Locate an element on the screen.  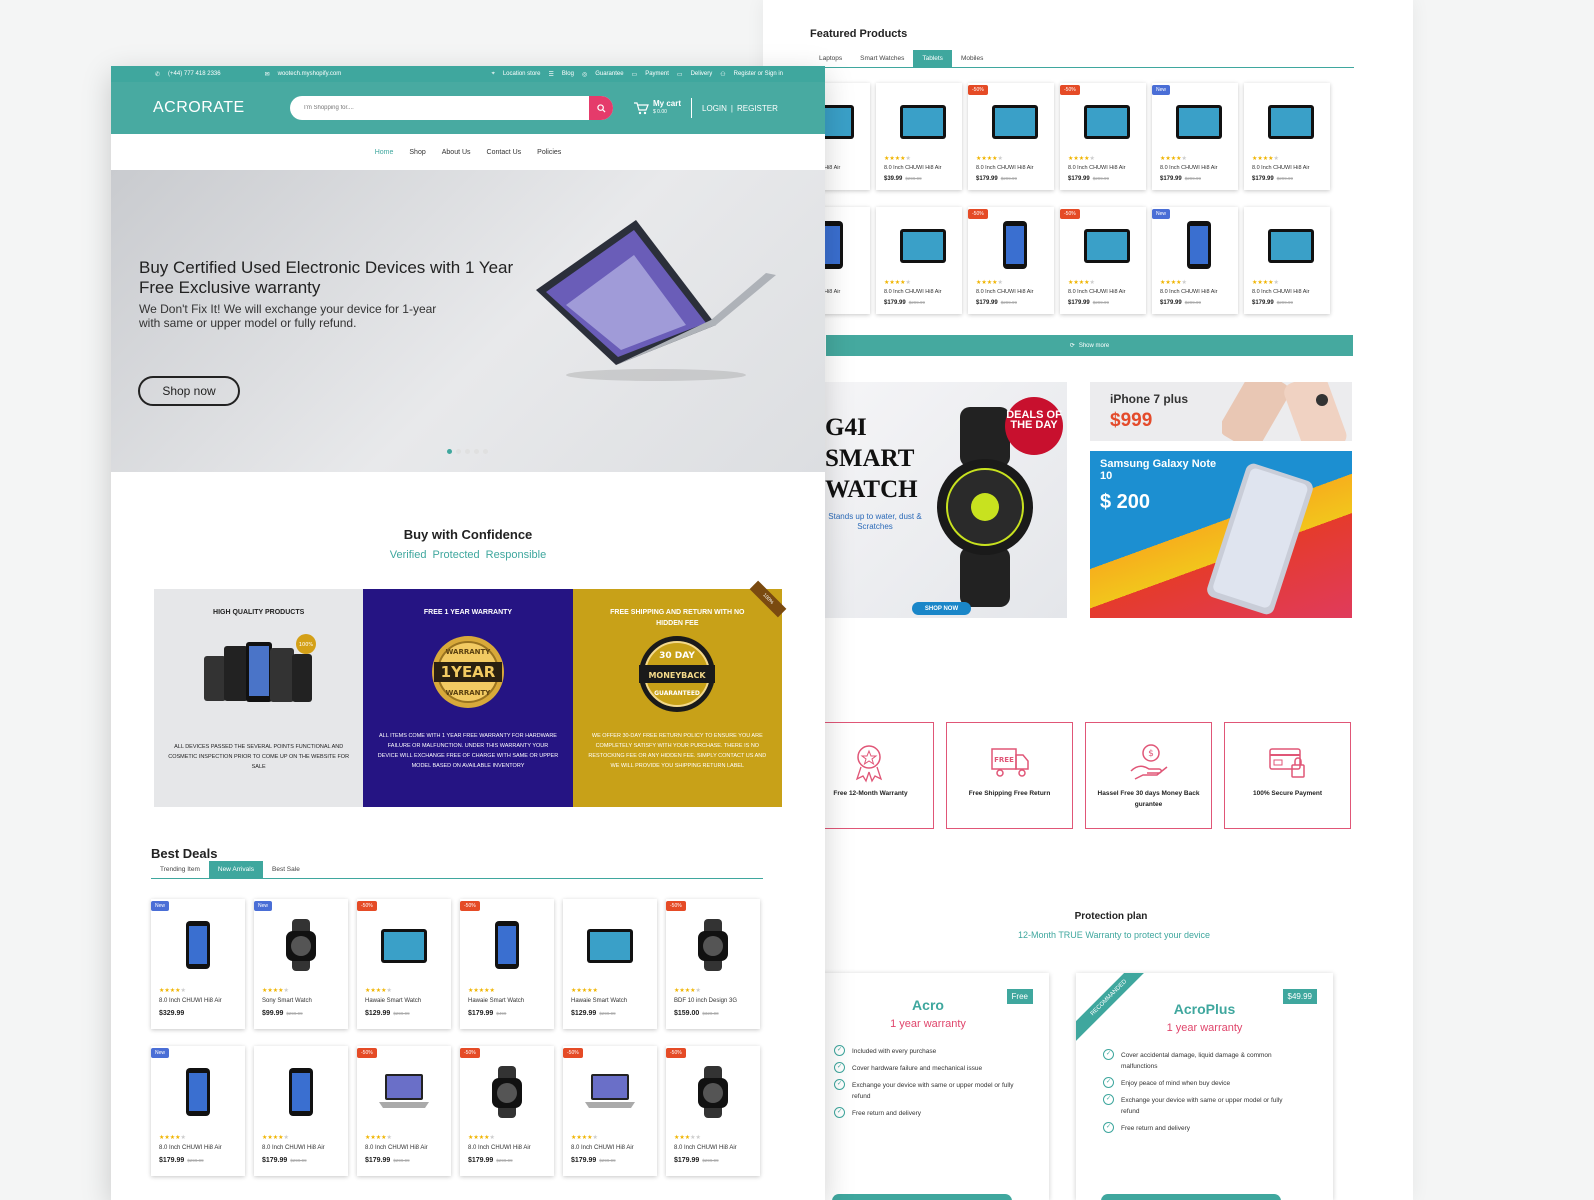
cart-icon is located at coordinates (641, 108).